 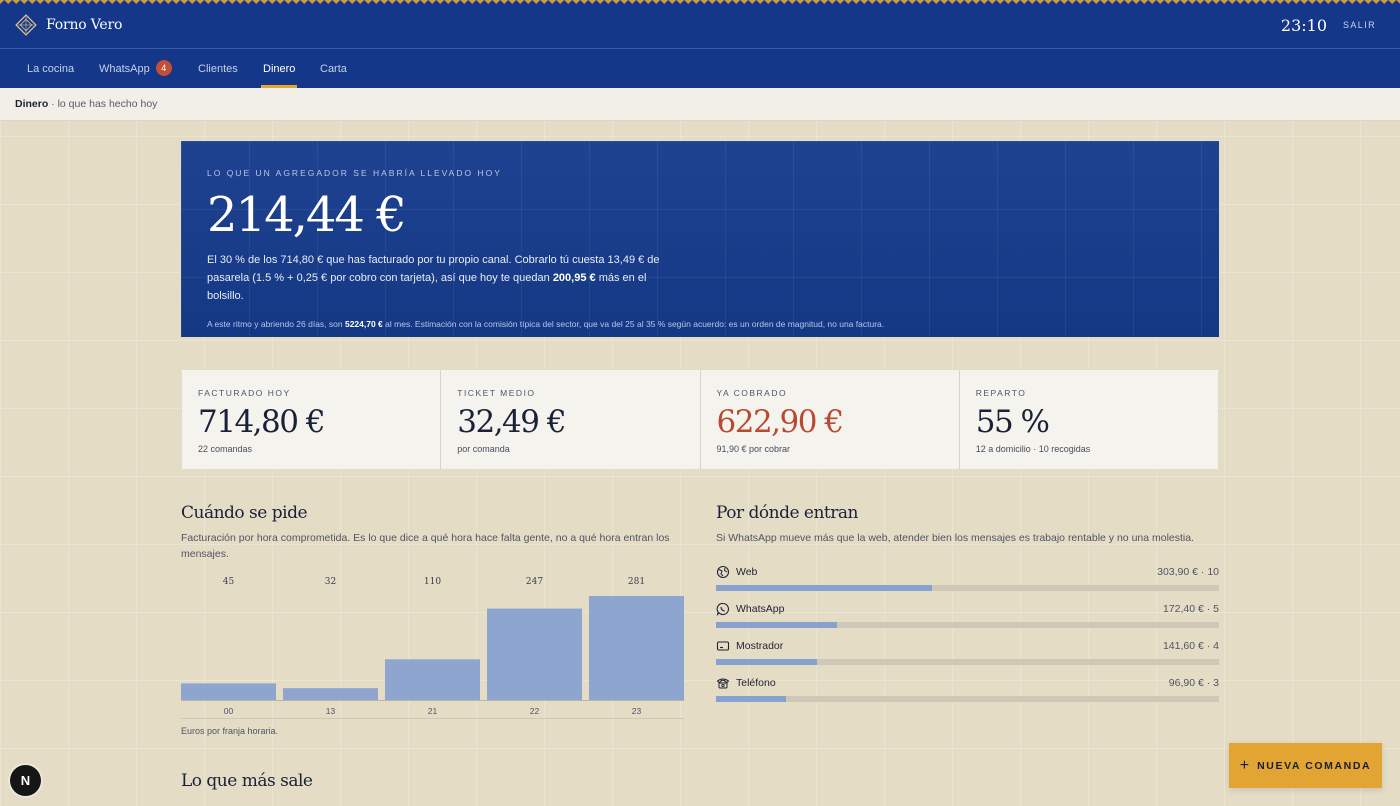 I want to click on tab-carta: Carta, so click(x=333, y=68).